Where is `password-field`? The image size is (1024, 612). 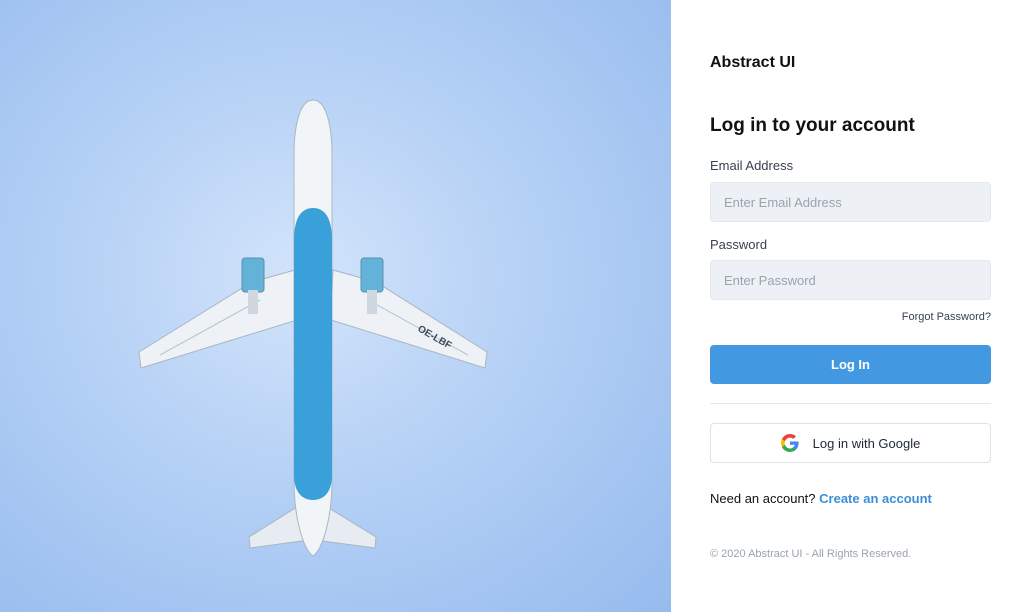
password-field is located at coordinates (850, 280).